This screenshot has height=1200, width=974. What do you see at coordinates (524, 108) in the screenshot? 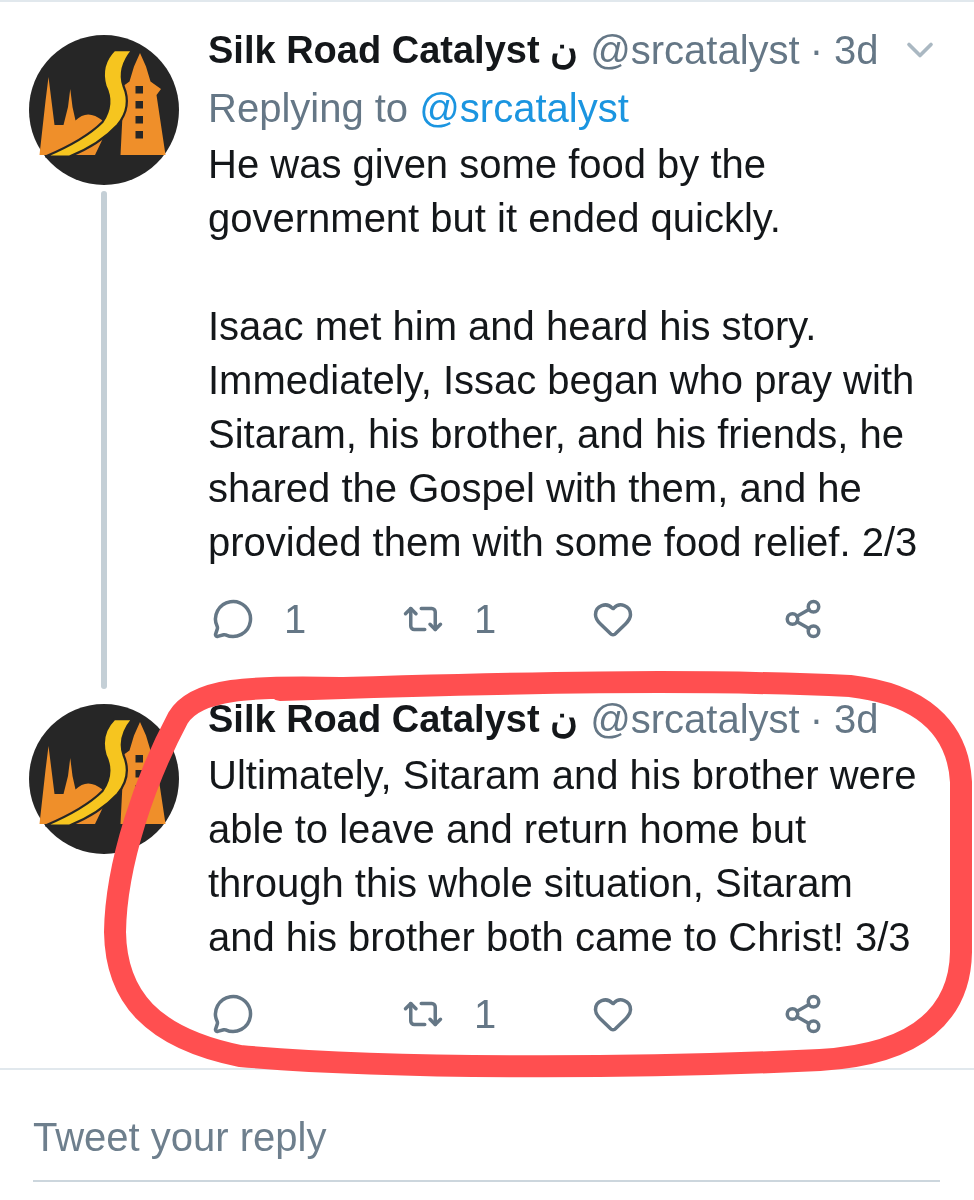
I see `mention-link: @srcatalyst` at bounding box center [524, 108].